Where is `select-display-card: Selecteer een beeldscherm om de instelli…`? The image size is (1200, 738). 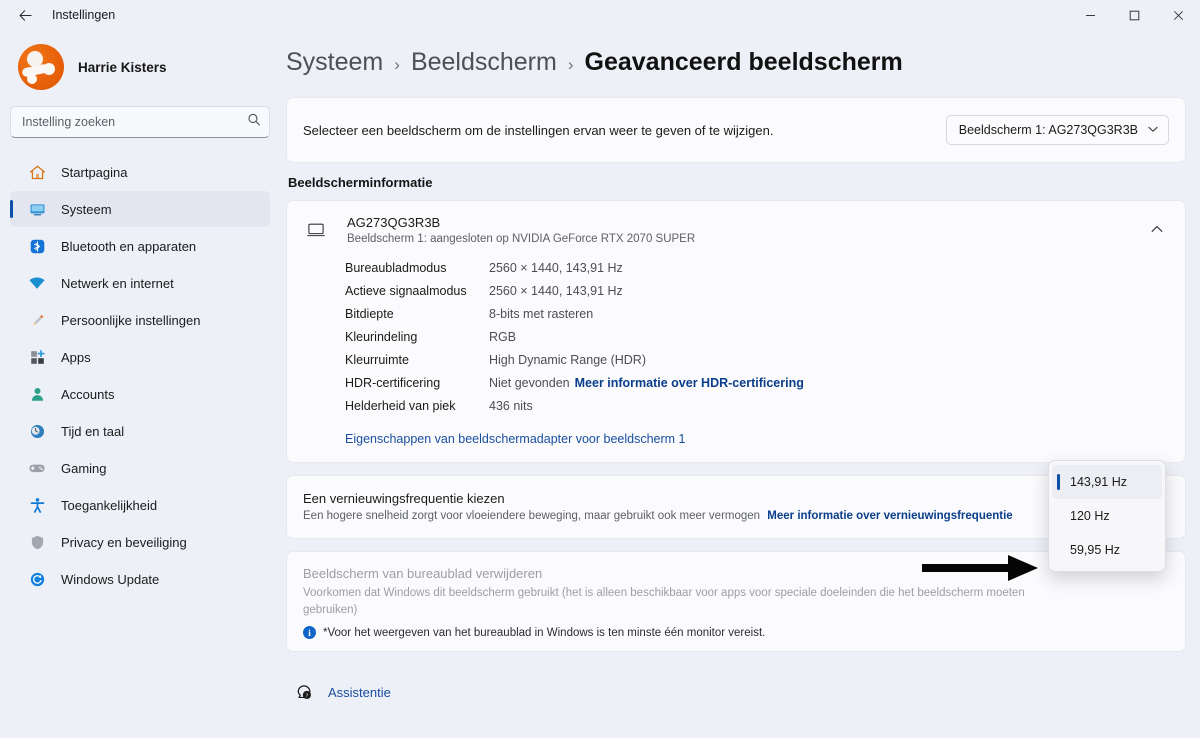 select-display-card: Selecteer een beeldscherm om de instelli… is located at coordinates (736, 130).